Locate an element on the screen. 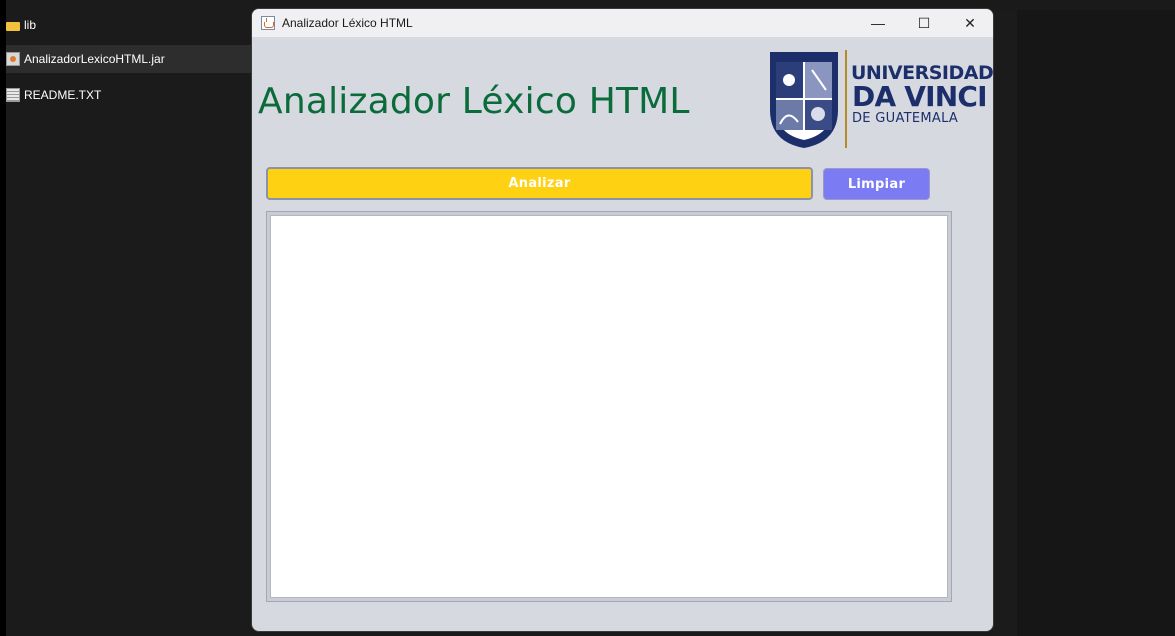 Image resolution: width=1175 pixels, height=636 pixels. file-item-label: README.TXT is located at coordinates (63, 95).